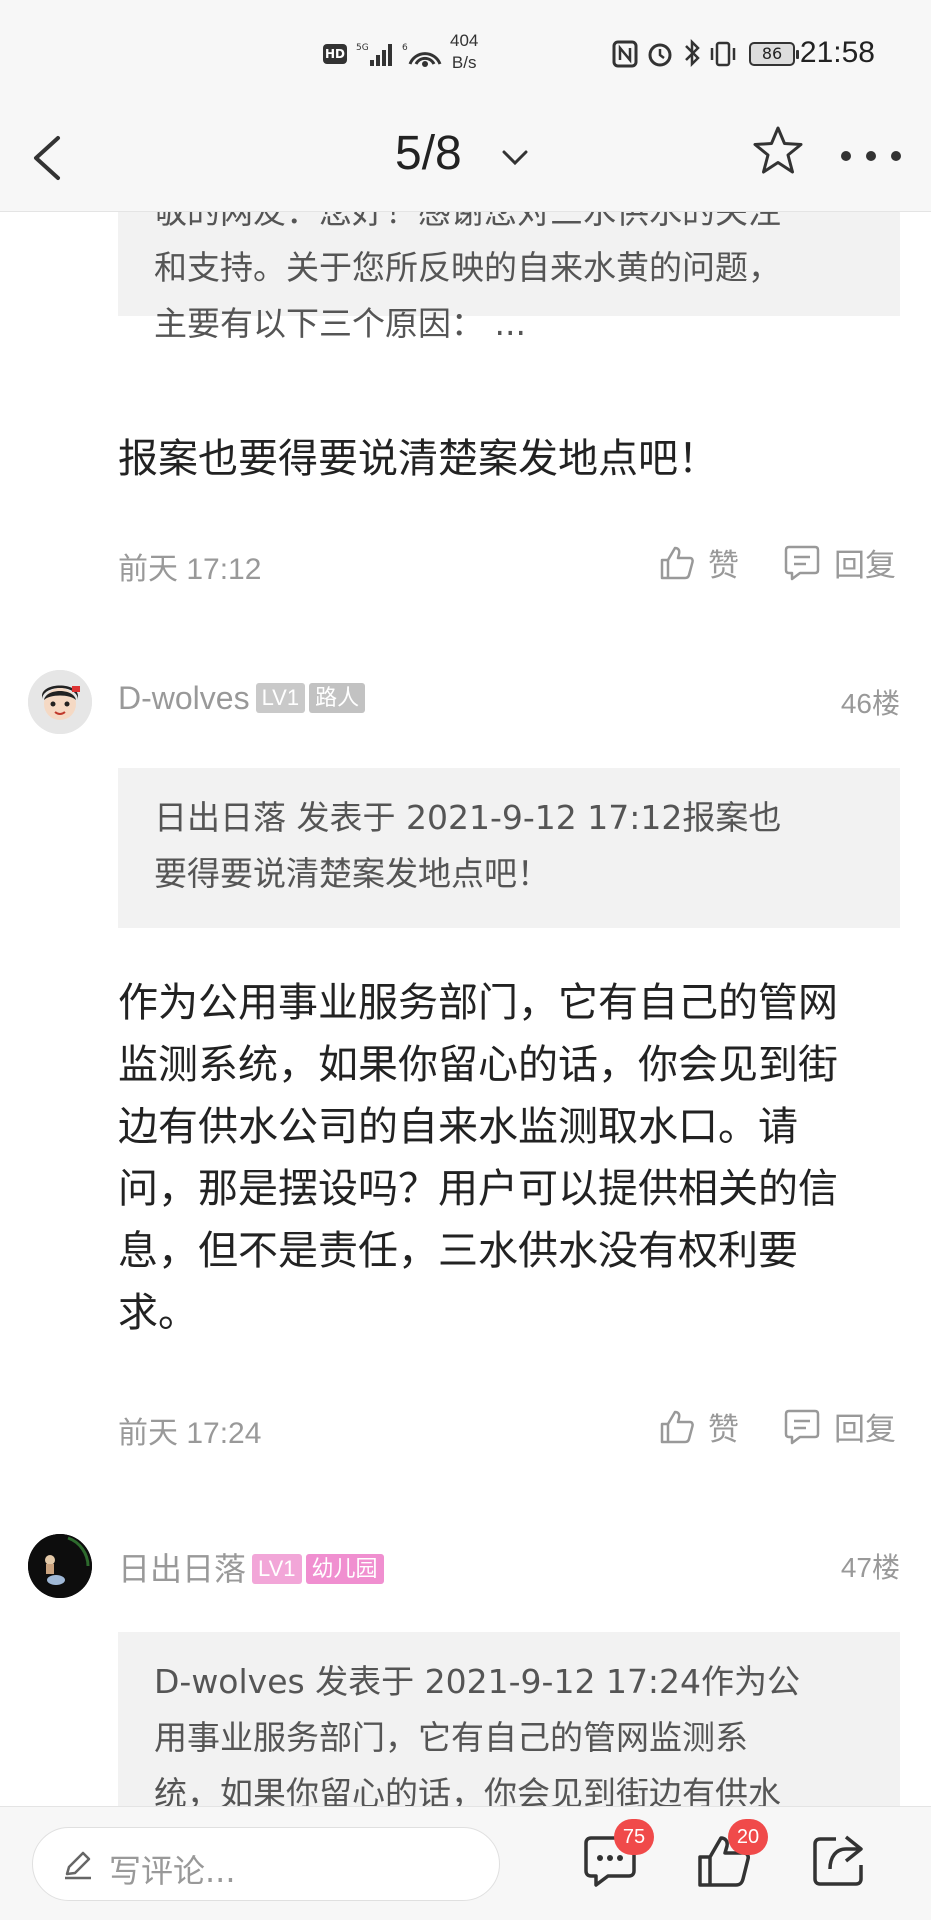 Image resolution: width=931 pixels, height=1920 pixels. Describe the element at coordinates (405, 48) in the screenshot. I see `svg-text: 6` at that location.